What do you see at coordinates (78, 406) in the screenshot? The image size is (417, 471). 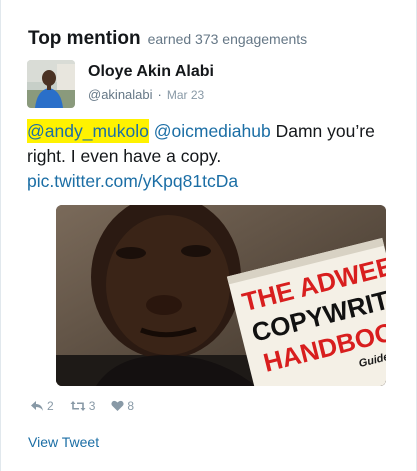 I see `retweet-icon` at bounding box center [78, 406].